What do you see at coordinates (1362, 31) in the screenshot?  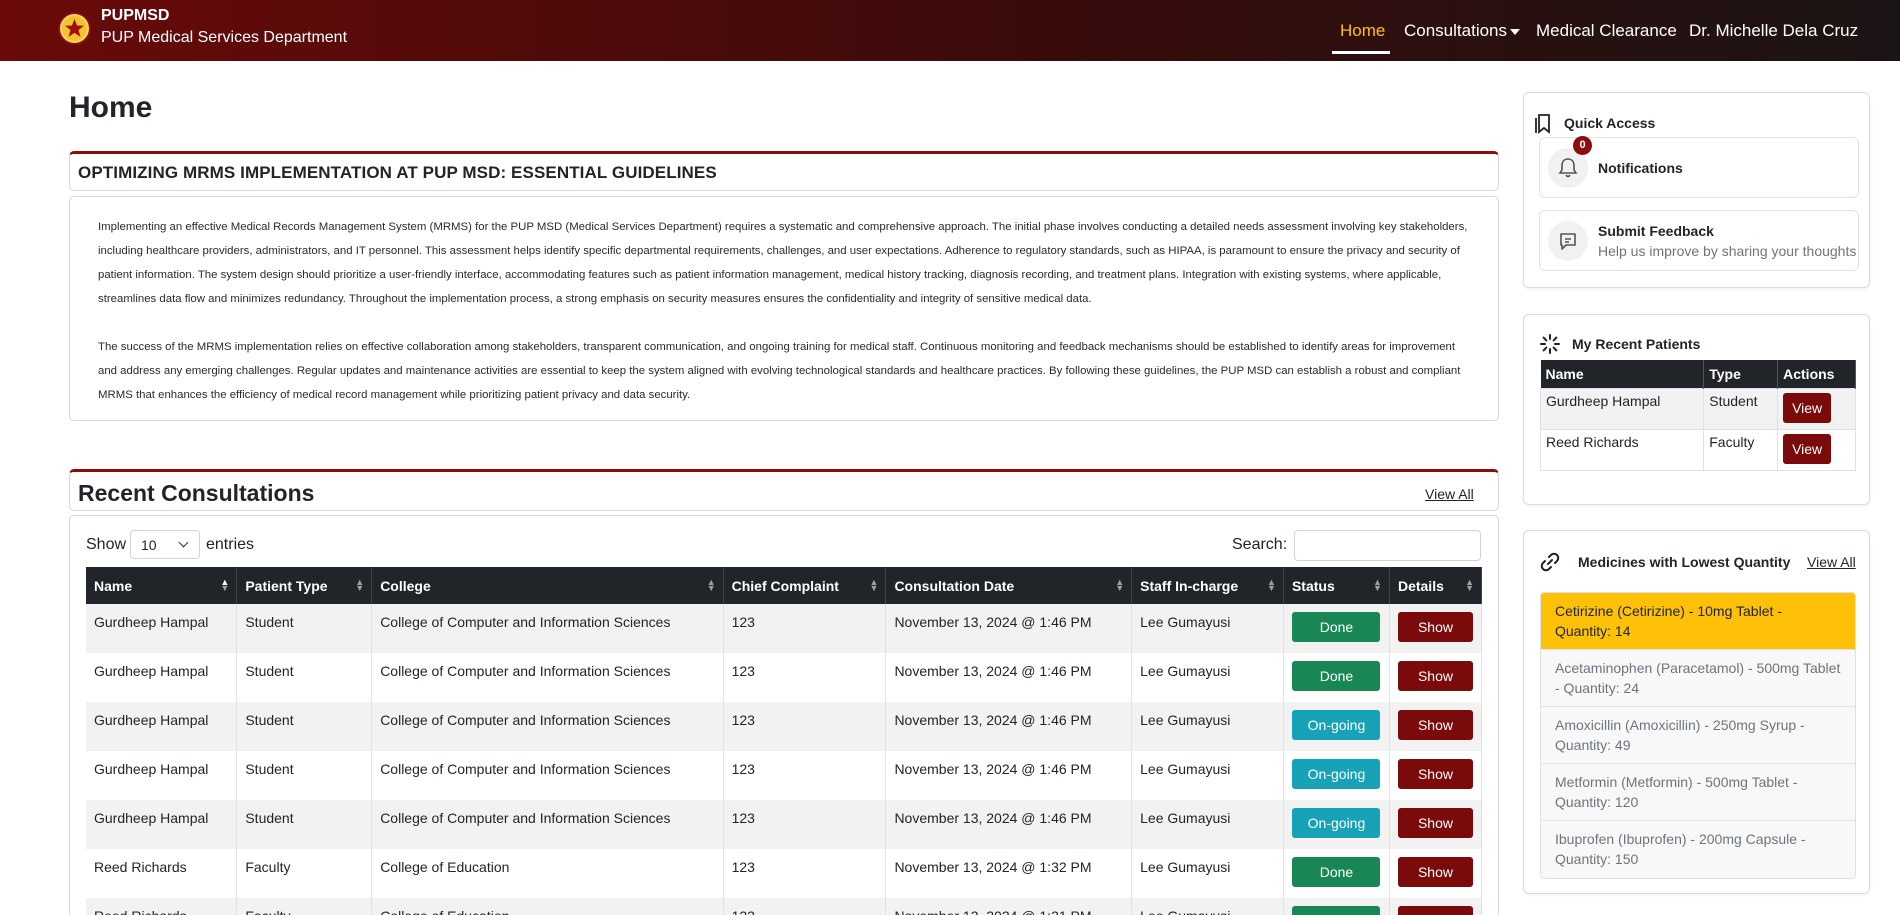 I see `nav-home: Home` at bounding box center [1362, 31].